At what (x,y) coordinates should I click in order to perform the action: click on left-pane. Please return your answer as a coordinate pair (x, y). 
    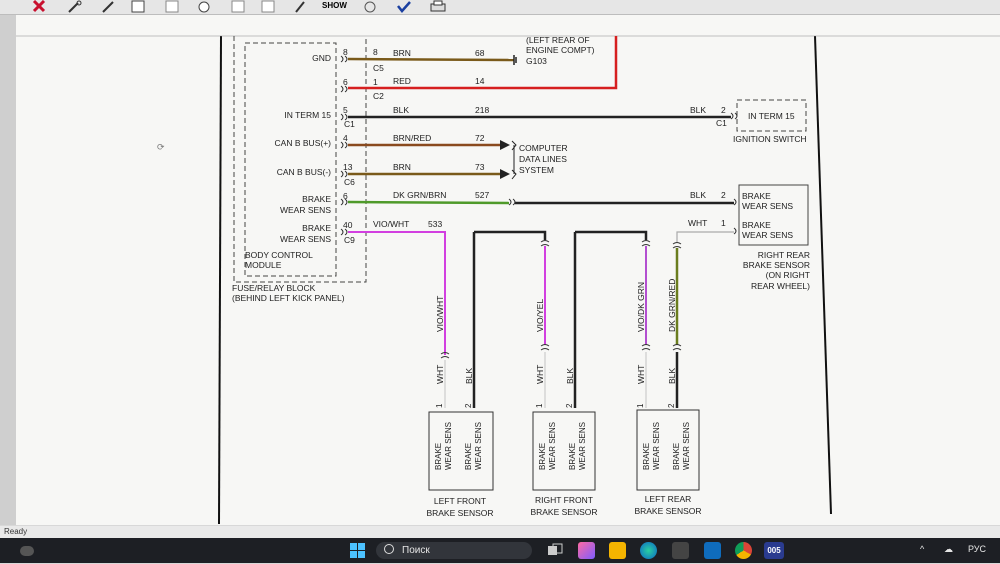
    Looking at the image, I should click on (8, 270).